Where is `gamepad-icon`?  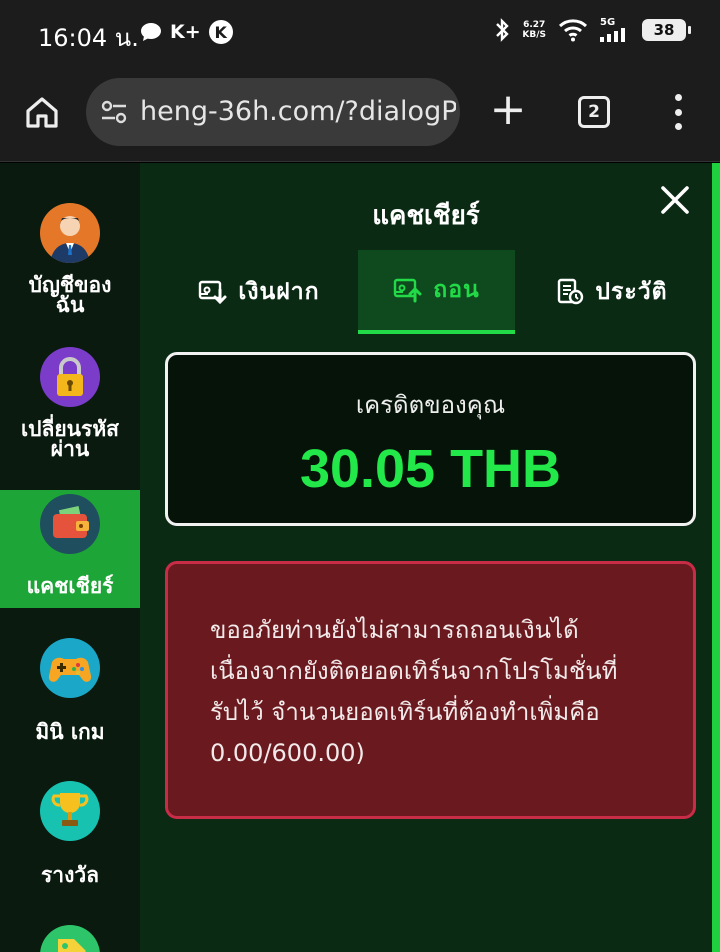
gamepad-icon is located at coordinates (70, 668).